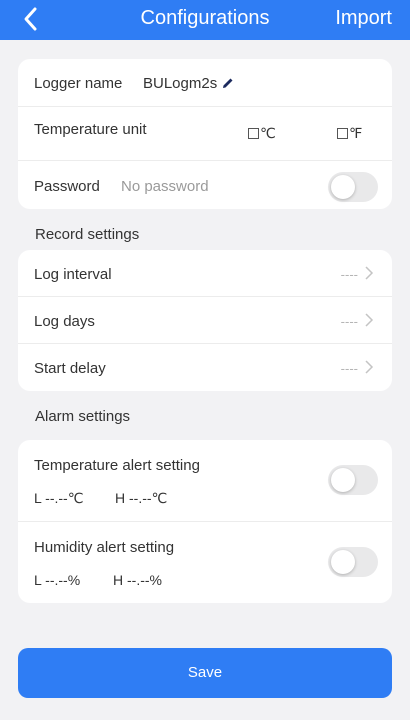 The width and height of the screenshot is (410, 720). I want to click on humidity-alert-toggle, so click(353, 562).